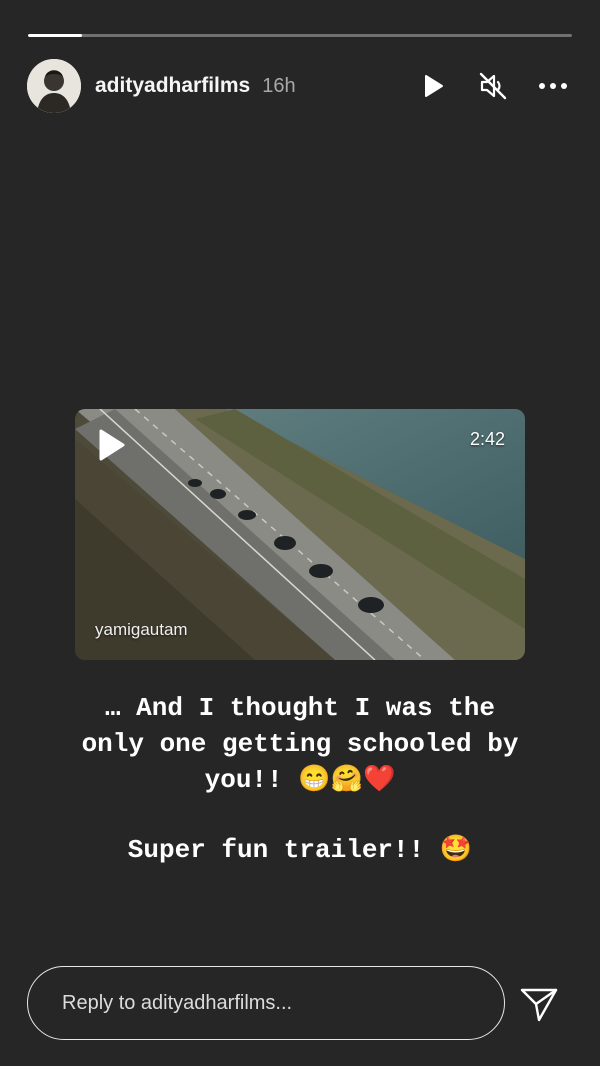  I want to click on avatar, so click(54, 86).